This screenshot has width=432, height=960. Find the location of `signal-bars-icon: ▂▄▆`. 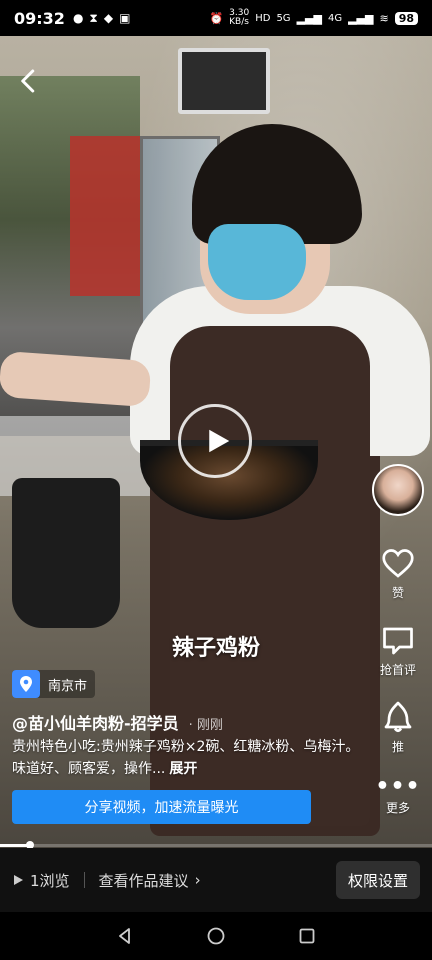

signal-bars-icon: ▂▄▆ is located at coordinates (309, 18).